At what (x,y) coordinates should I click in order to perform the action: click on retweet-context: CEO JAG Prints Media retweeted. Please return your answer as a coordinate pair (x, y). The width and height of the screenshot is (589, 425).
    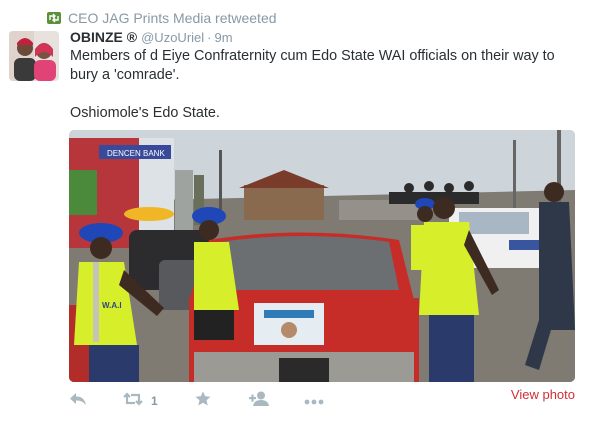
    Looking at the image, I should click on (162, 18).